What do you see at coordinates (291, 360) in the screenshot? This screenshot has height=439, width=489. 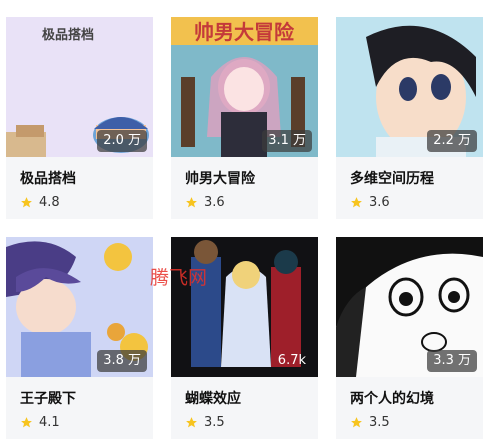 I see `view-count-badge: 6.7k` at bounding box center [291, 360].